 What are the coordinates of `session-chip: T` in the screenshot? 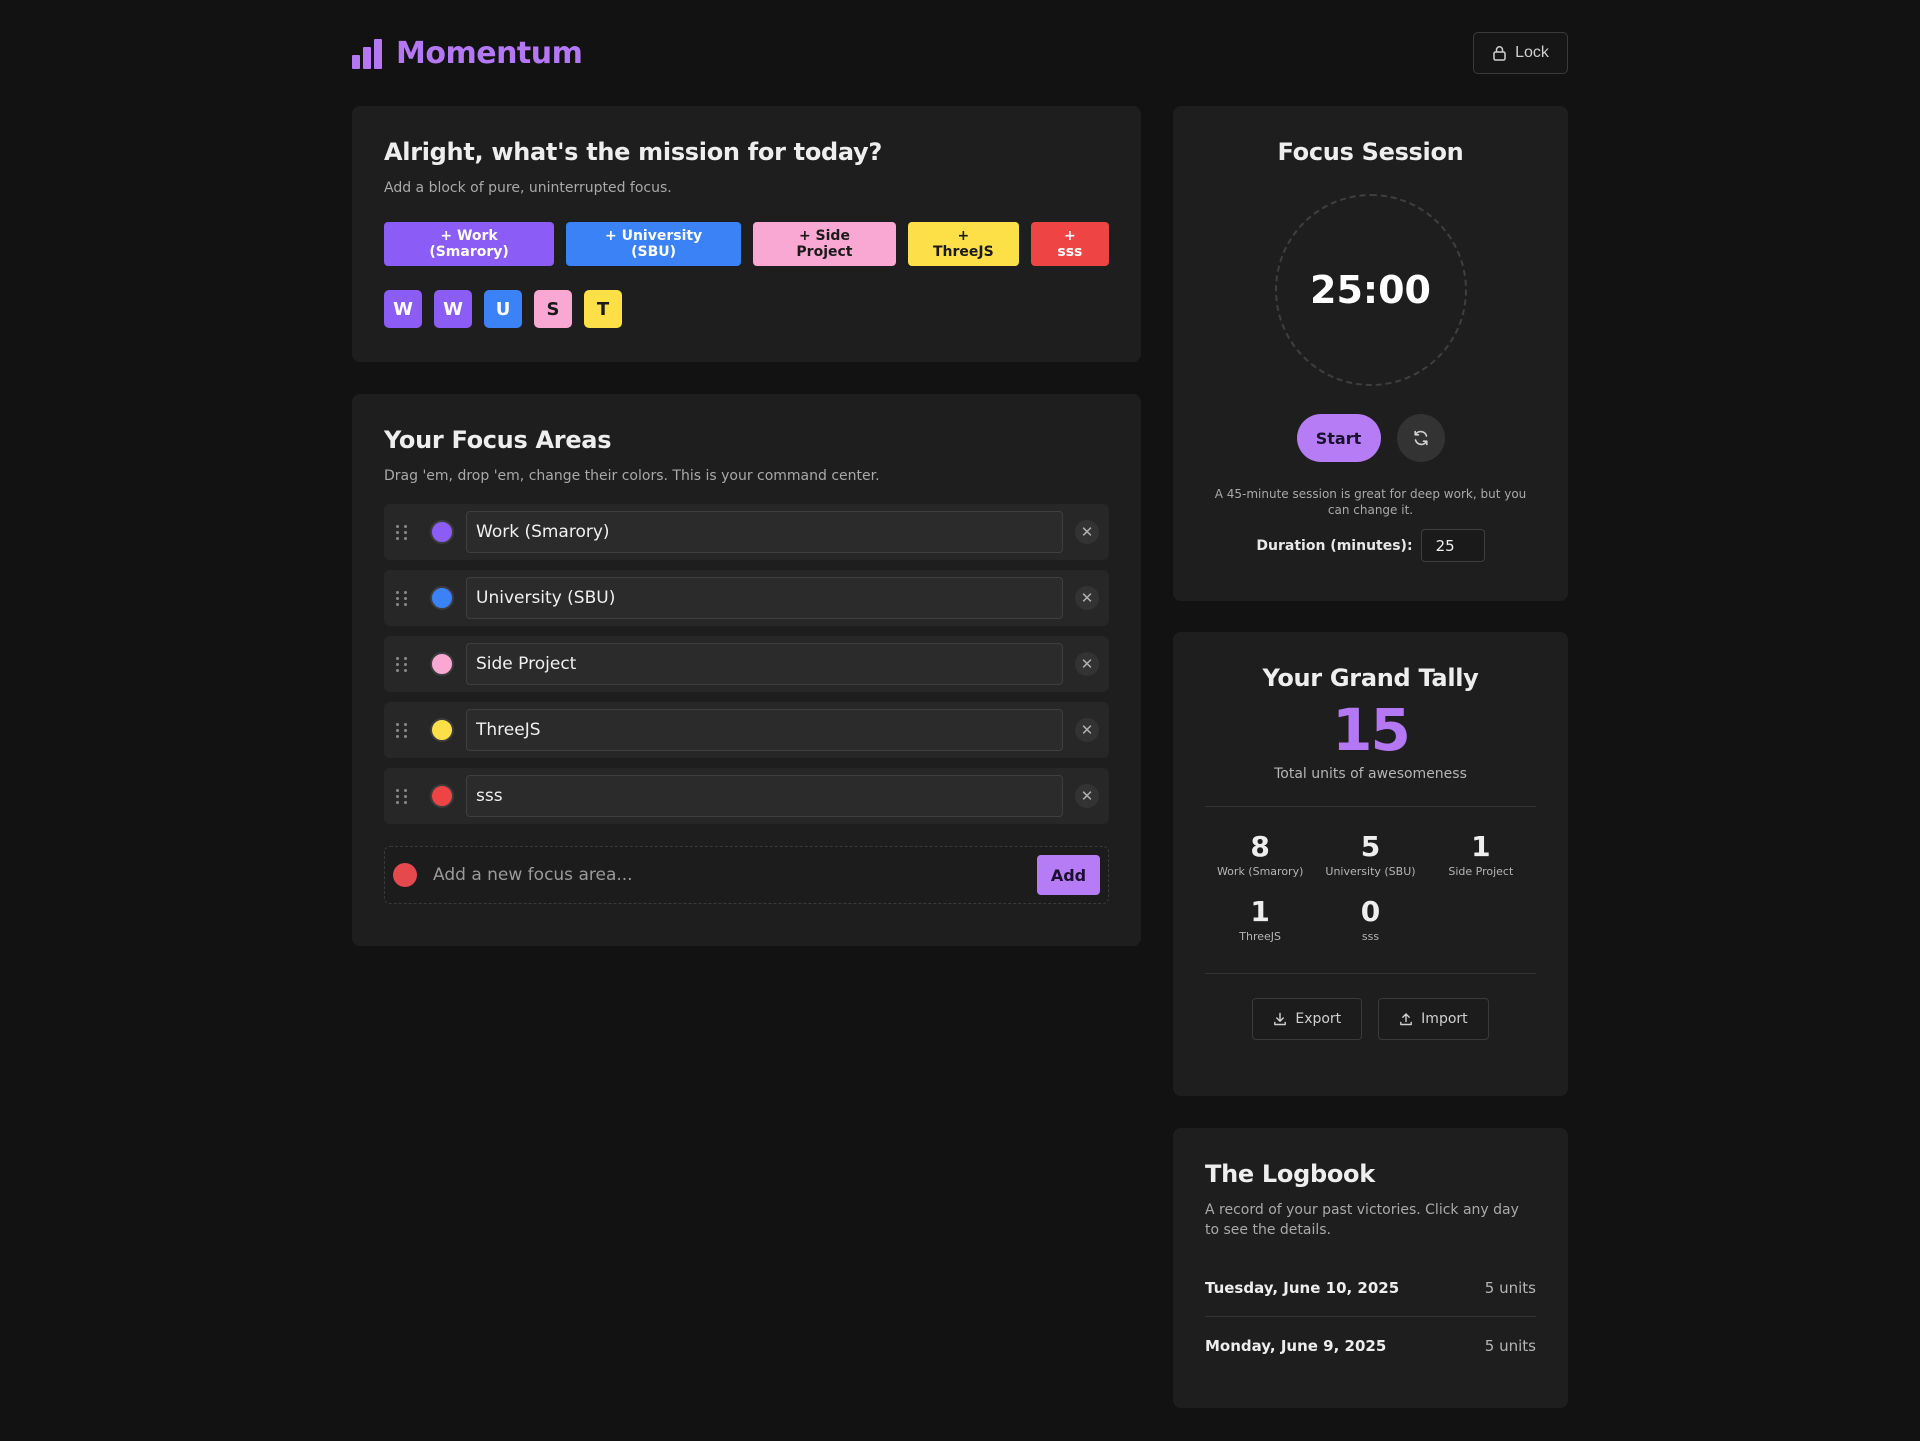 It's located at (603, 309).